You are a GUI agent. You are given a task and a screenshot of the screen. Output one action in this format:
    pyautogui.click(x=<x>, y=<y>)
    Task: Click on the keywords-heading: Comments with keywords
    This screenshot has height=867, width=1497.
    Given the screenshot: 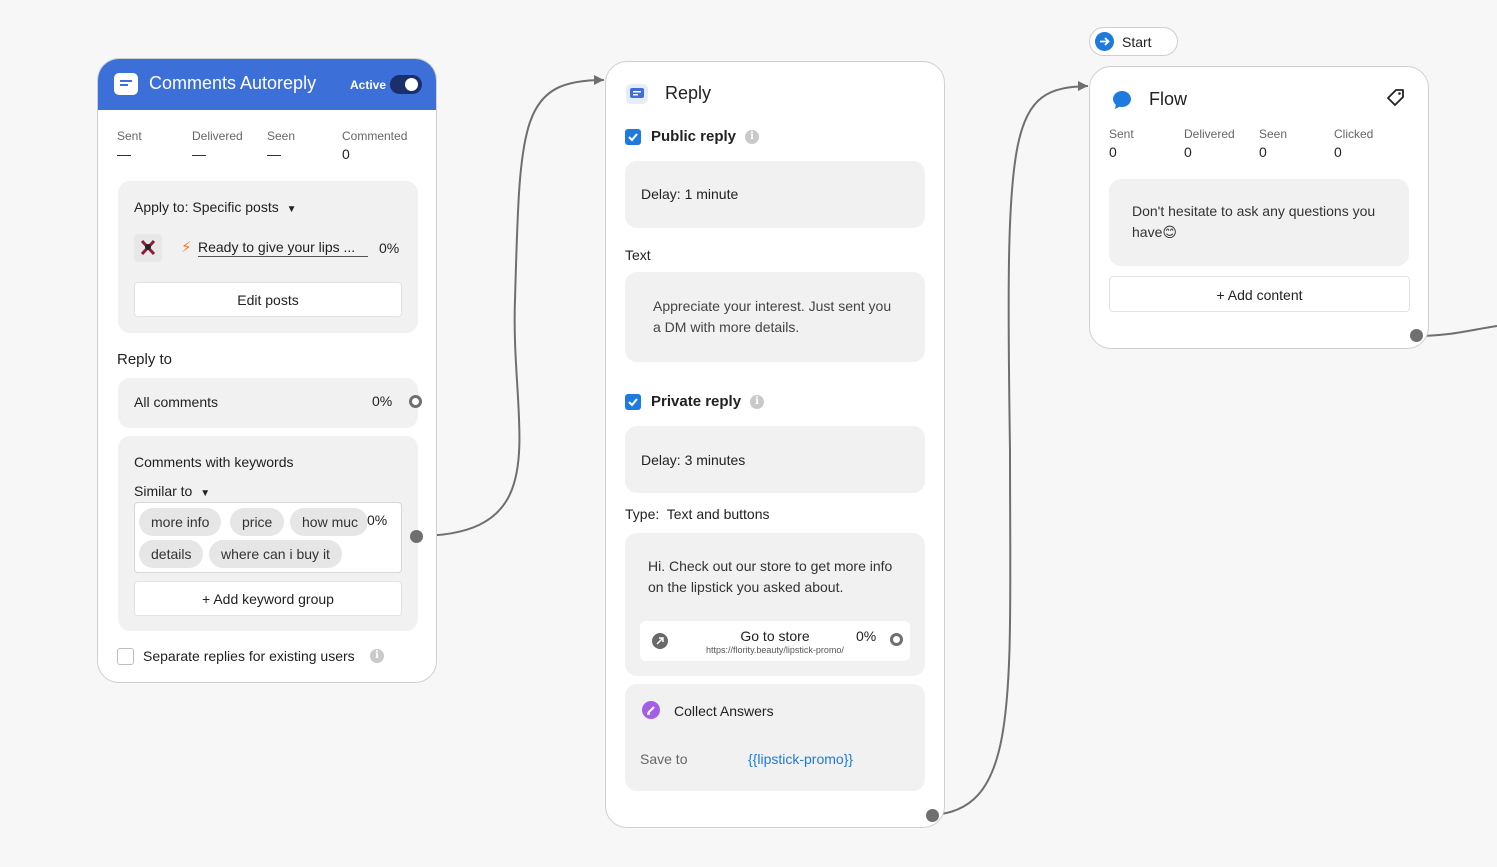 What is the action you would take?
    pyautogui.click(x=214, y=462)
    